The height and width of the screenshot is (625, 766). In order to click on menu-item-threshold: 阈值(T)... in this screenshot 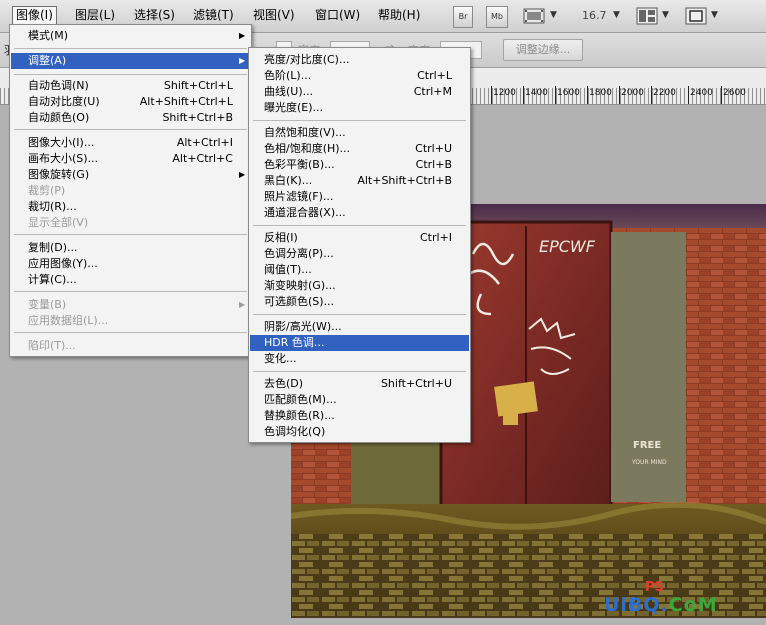, I will do `click(359, 270)`.